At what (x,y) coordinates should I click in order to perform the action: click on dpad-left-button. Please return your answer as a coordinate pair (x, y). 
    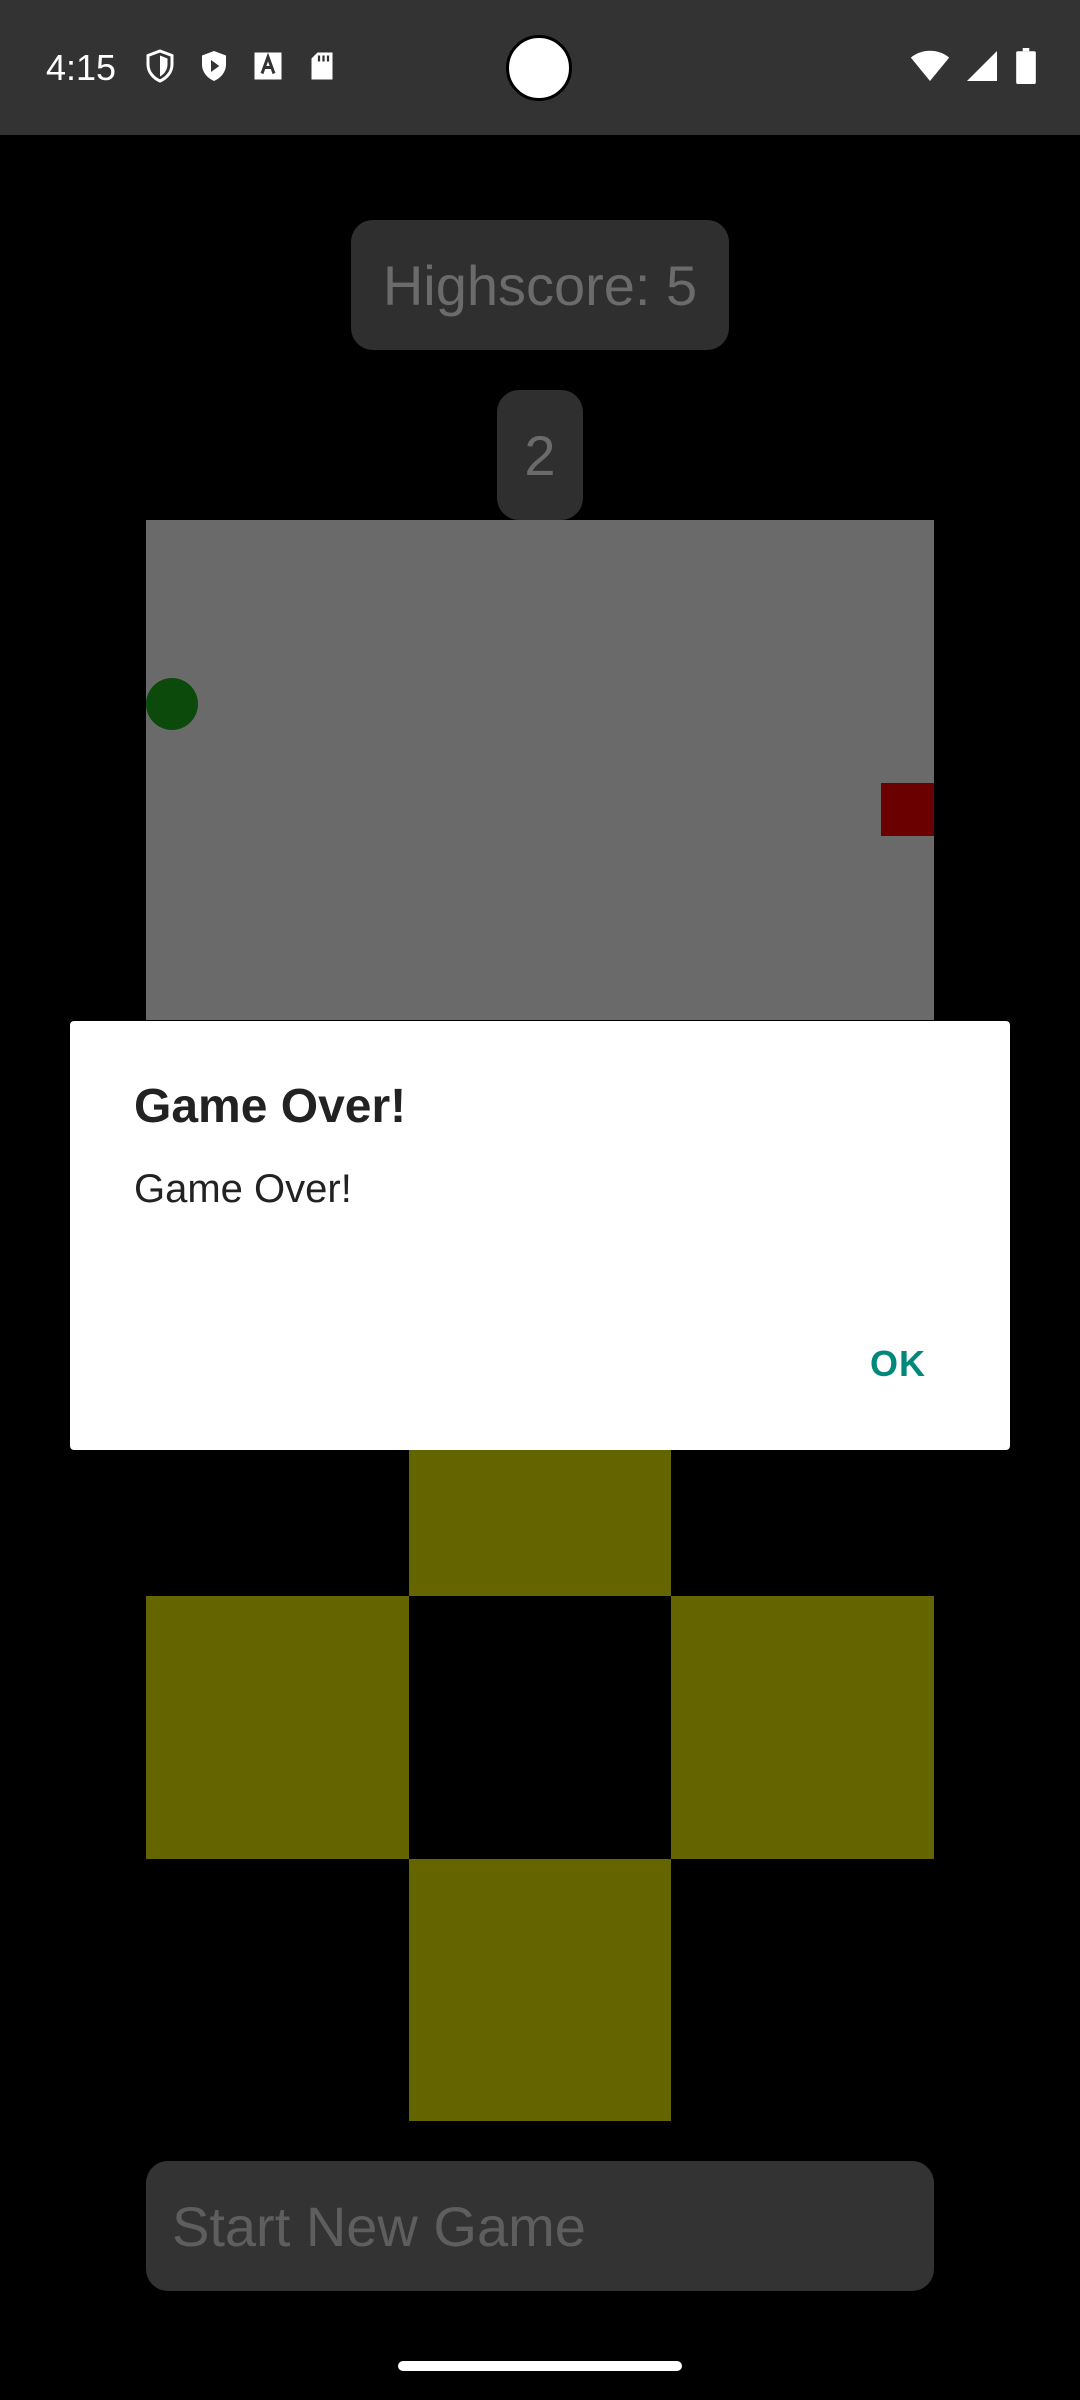
    Looking at the image, I should click on (277, 1727).